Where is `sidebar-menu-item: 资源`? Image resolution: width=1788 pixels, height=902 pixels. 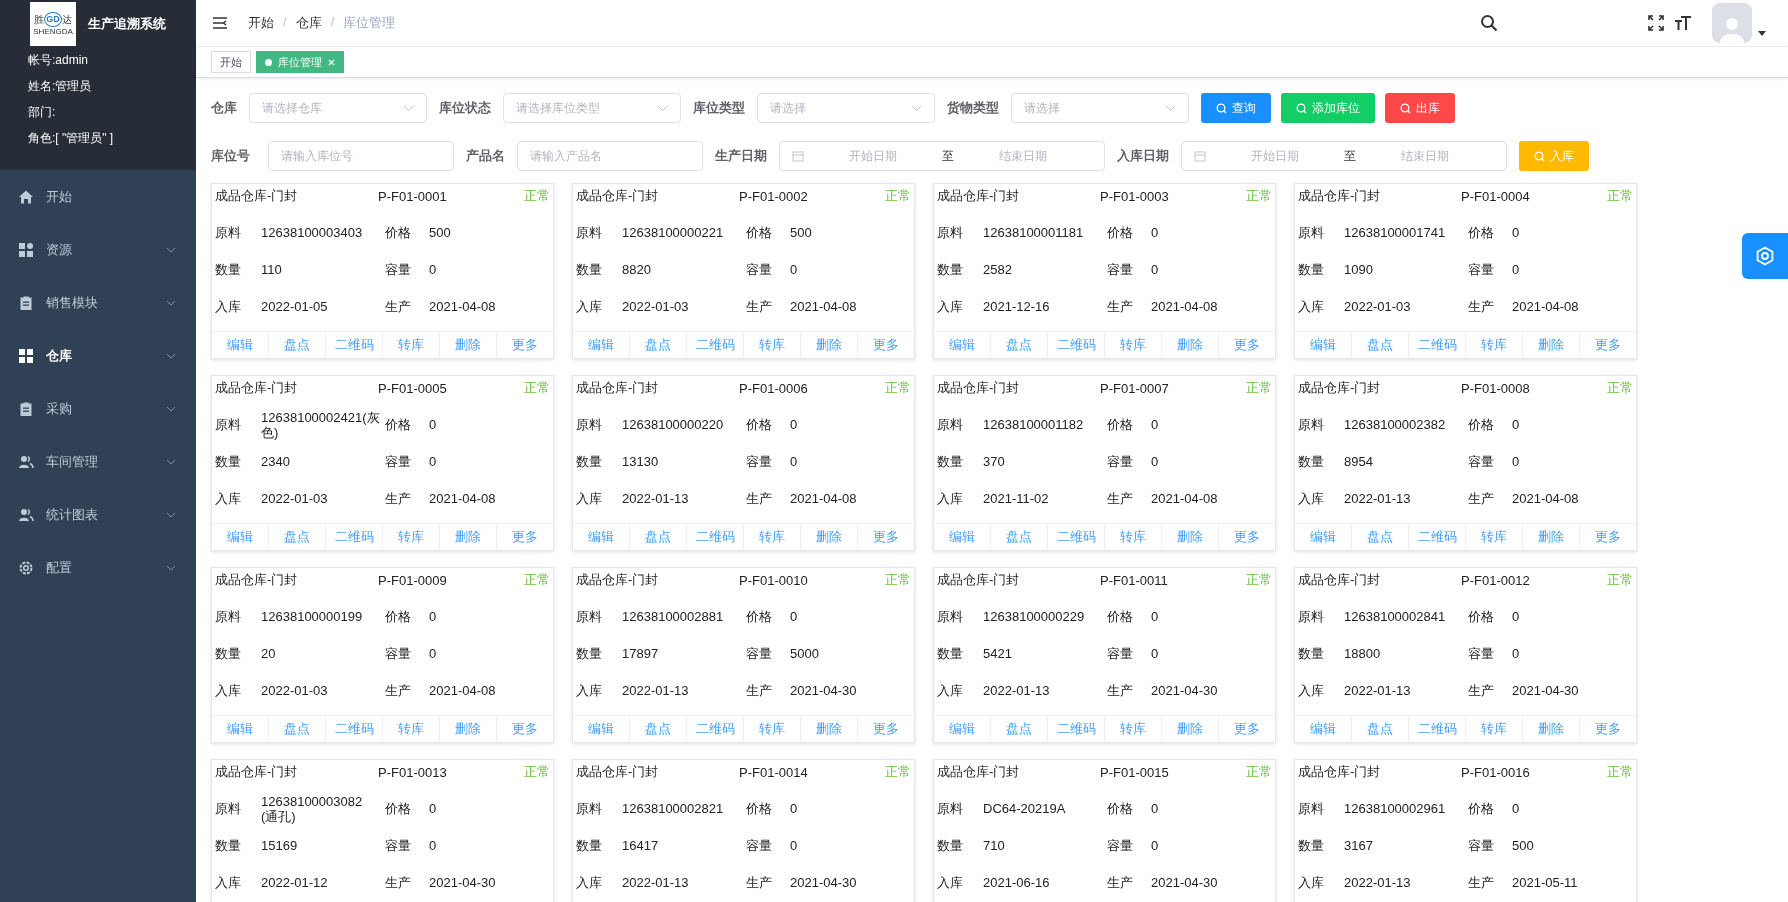 sidebar-menu-item: 资源 is located at coordinates (98, 249).